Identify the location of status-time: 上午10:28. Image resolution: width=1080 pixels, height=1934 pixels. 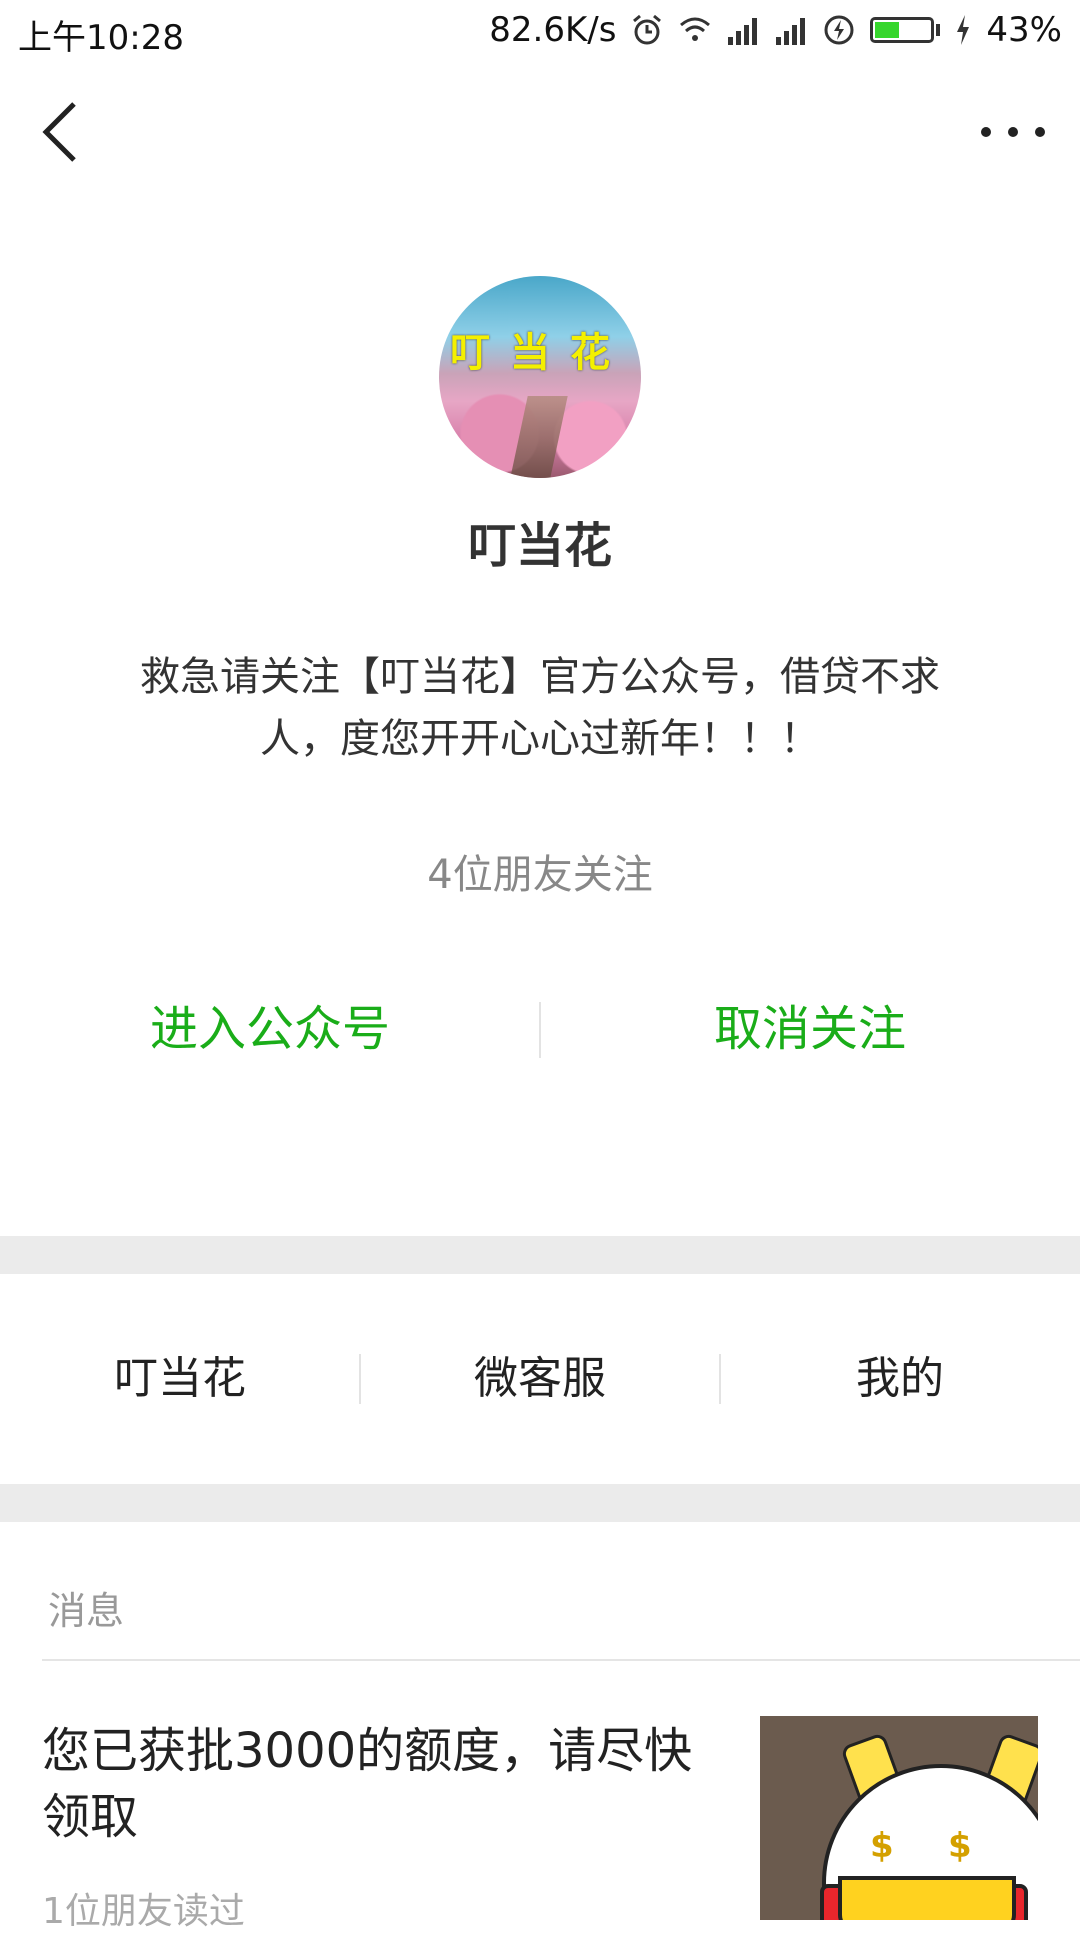
(101, 38).